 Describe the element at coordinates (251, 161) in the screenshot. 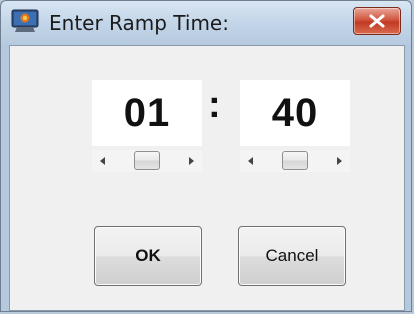

I see `minutes-scroll-left-arrow-icon` at that location.